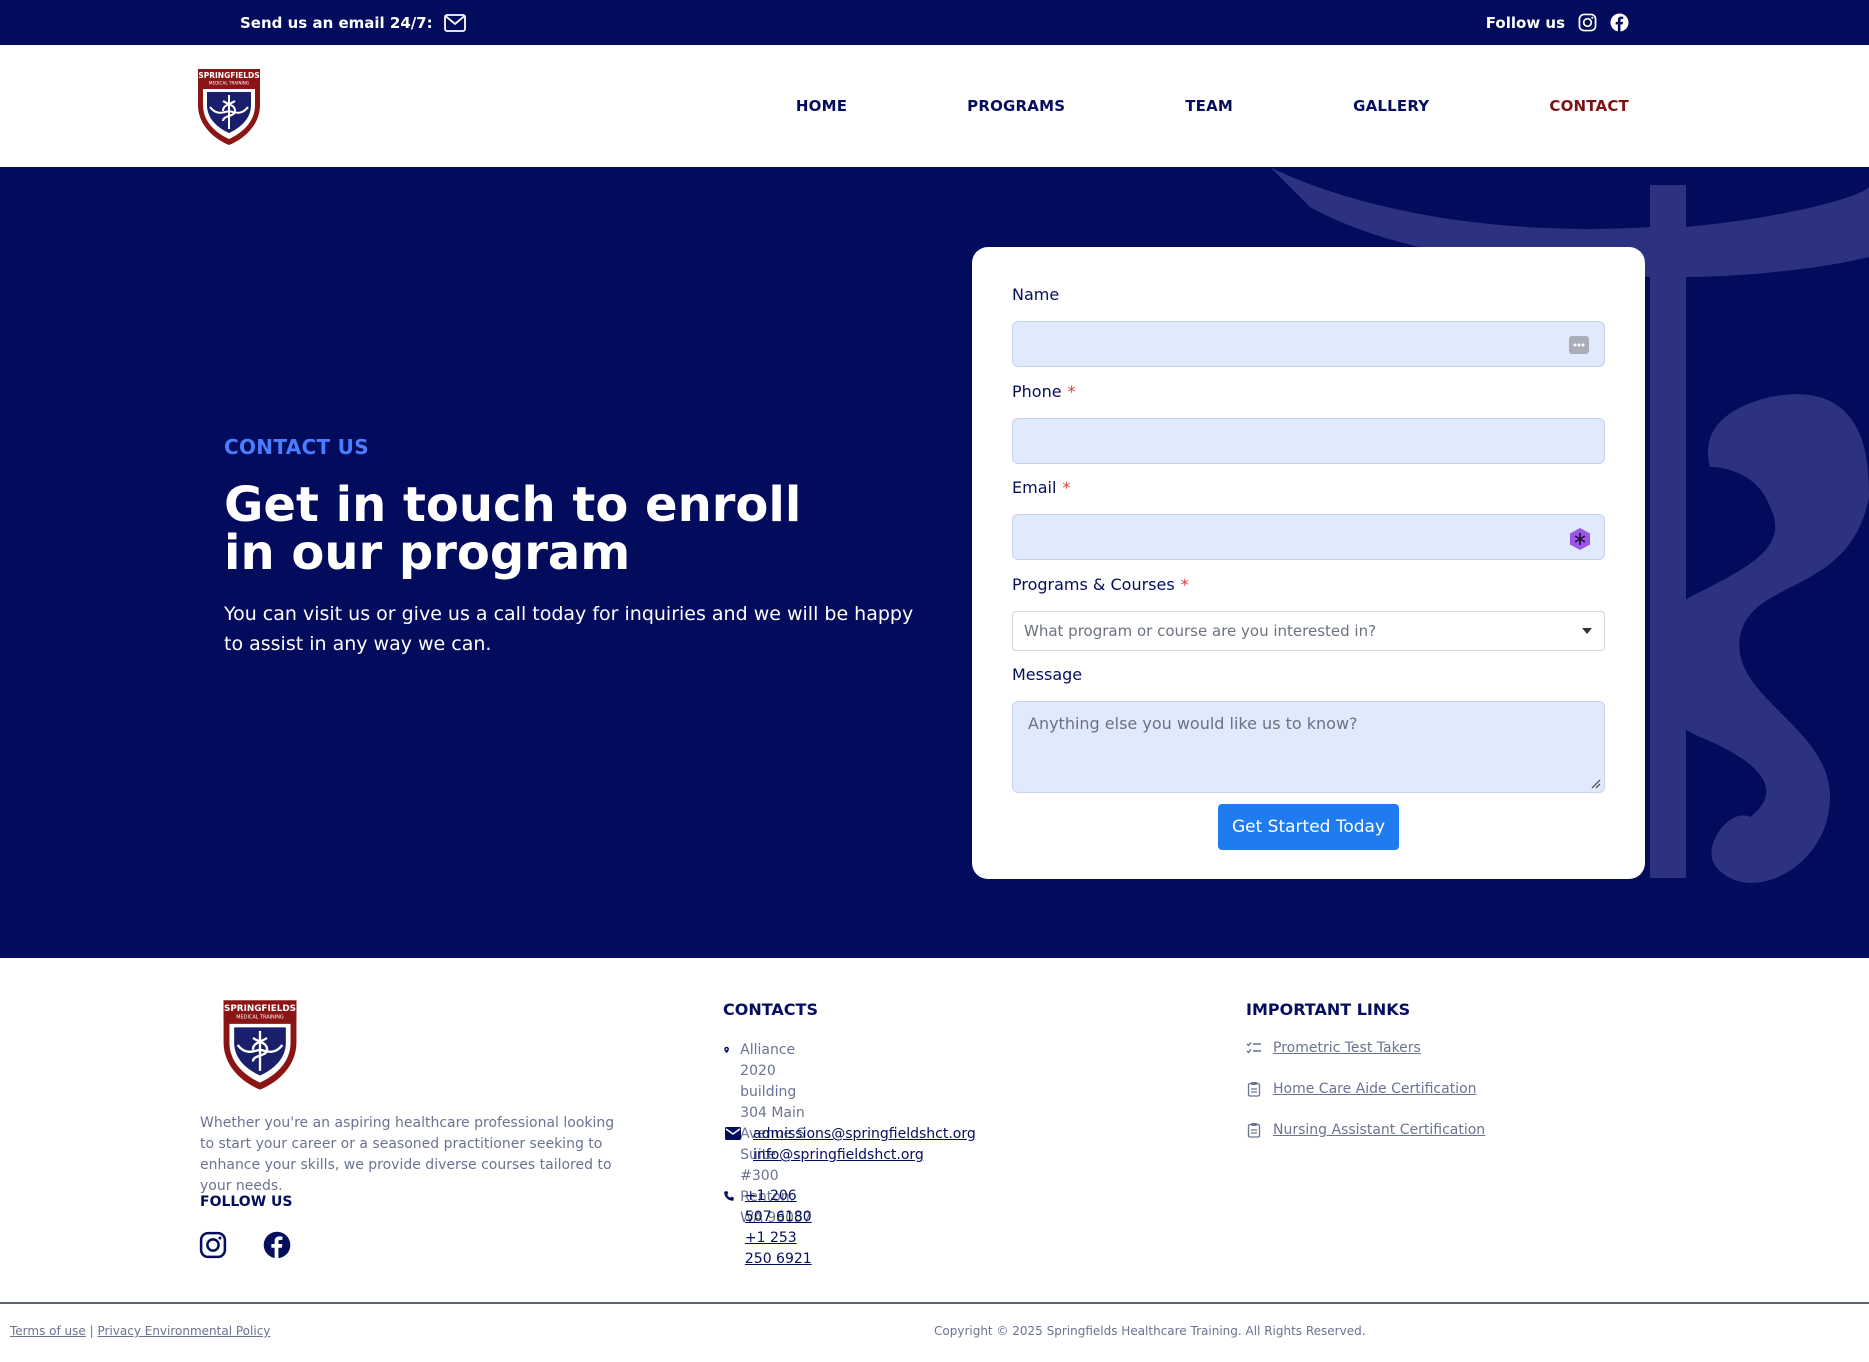  Describe the element at coordinates (781, 1207) in the screenshot. I see `phone-link-1: +1 206 507 6180` at that location.